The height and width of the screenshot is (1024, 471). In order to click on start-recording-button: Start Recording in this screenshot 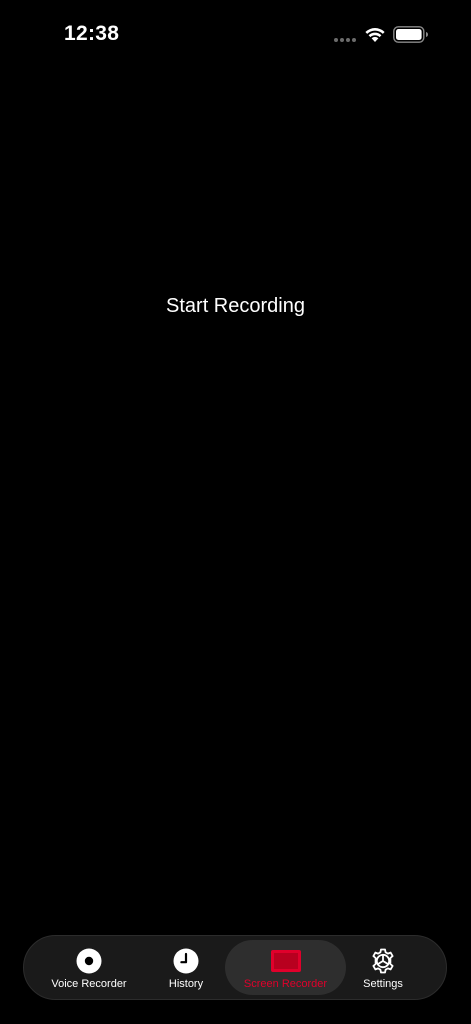, I will do `click(235, 306)`.